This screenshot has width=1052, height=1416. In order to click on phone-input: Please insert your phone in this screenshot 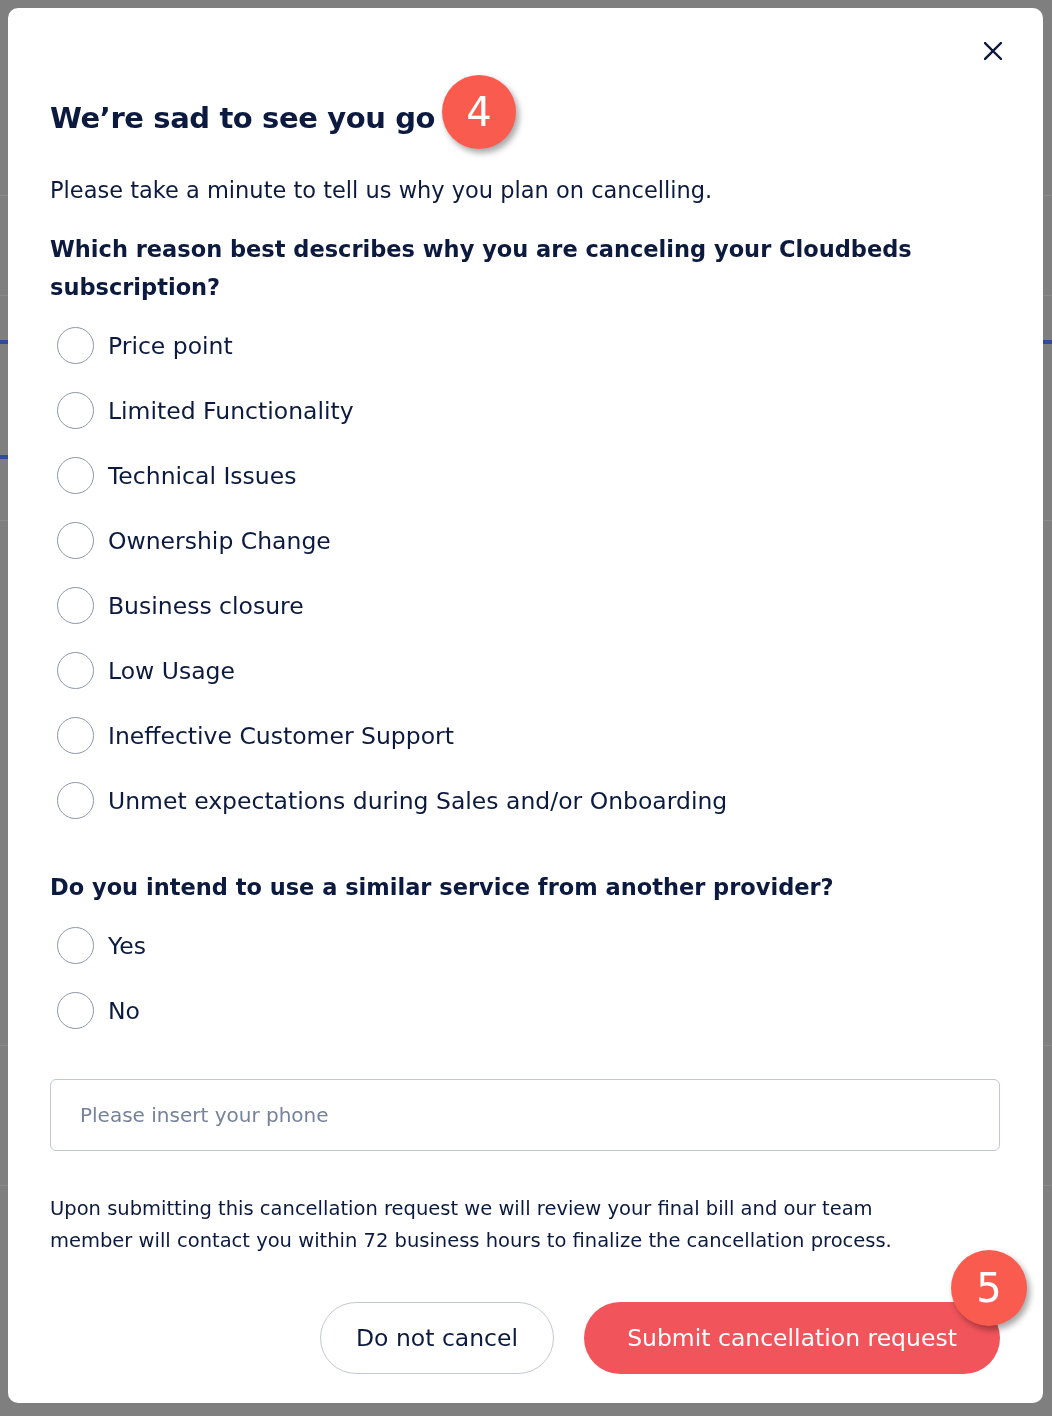, I will do `click(525, 1115)`.